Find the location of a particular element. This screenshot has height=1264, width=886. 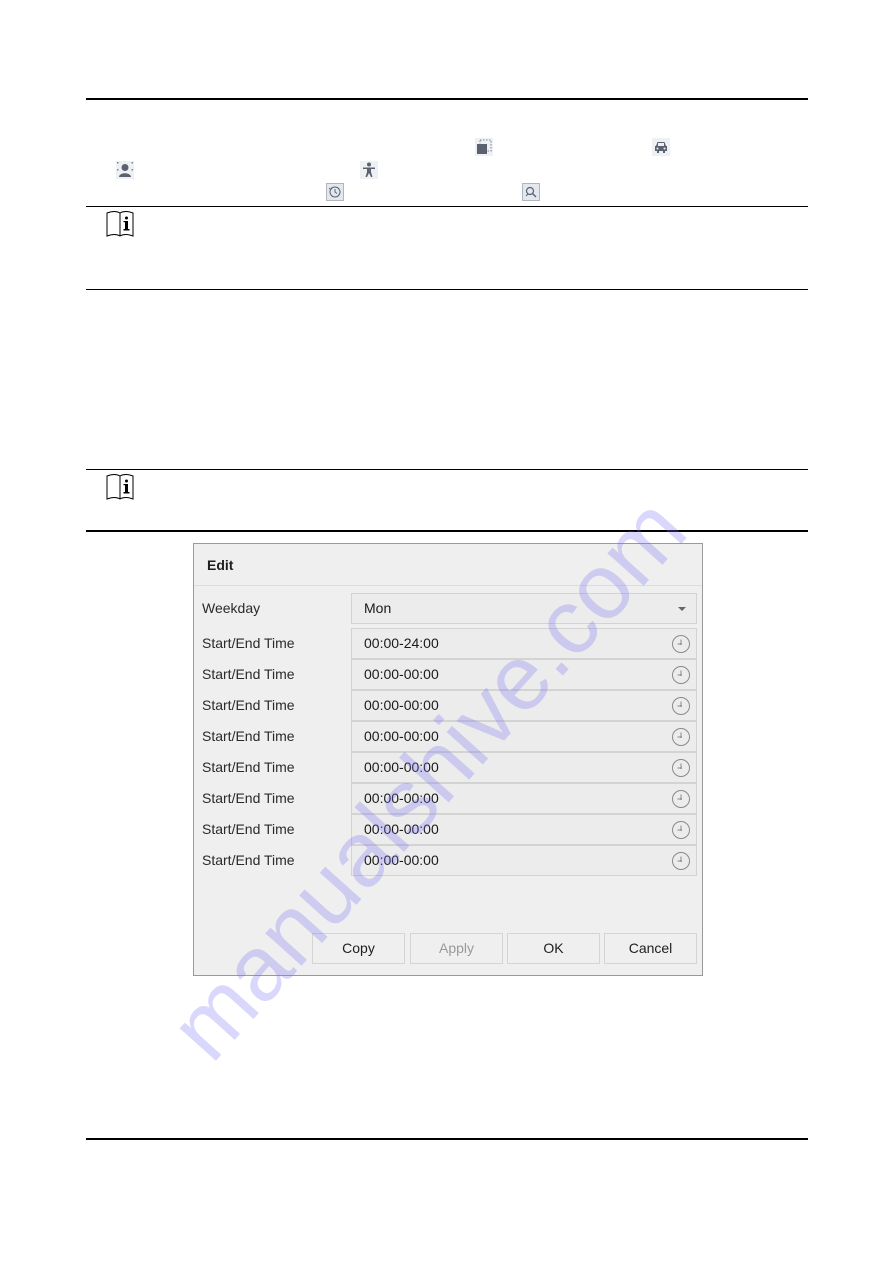

cancel-button: Cancel is located at coordinates (650, 948).